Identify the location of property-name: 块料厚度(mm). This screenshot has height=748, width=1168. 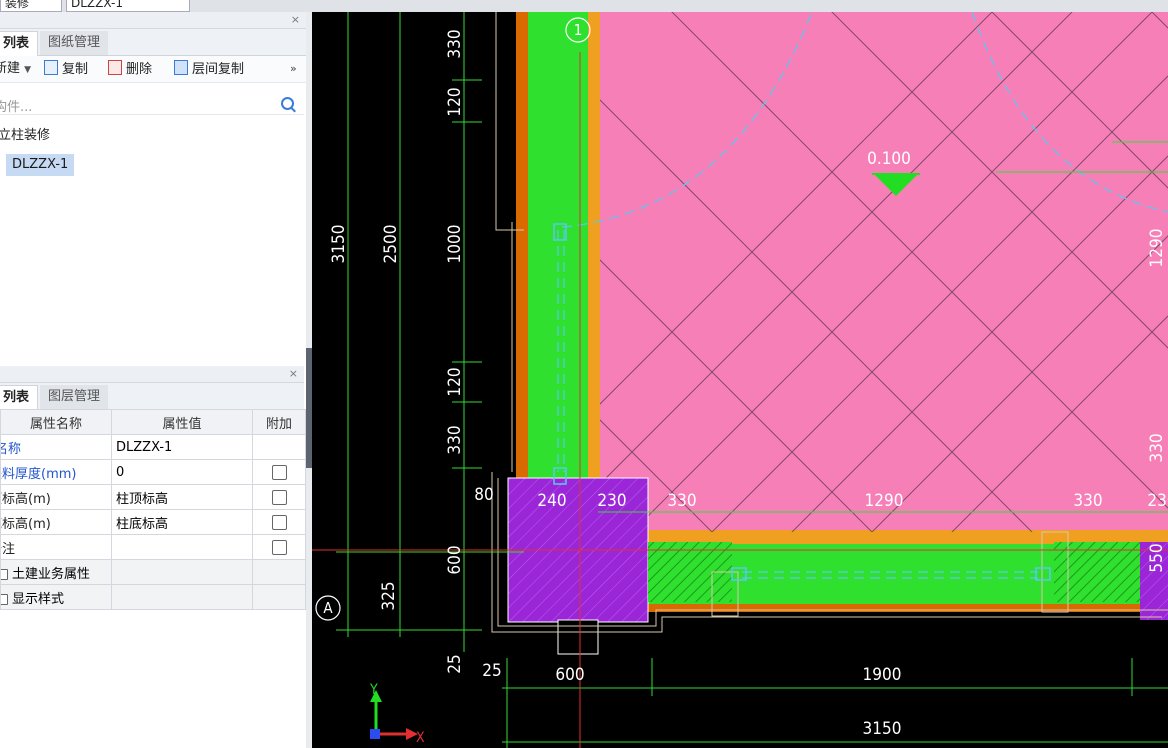
(56, 472).